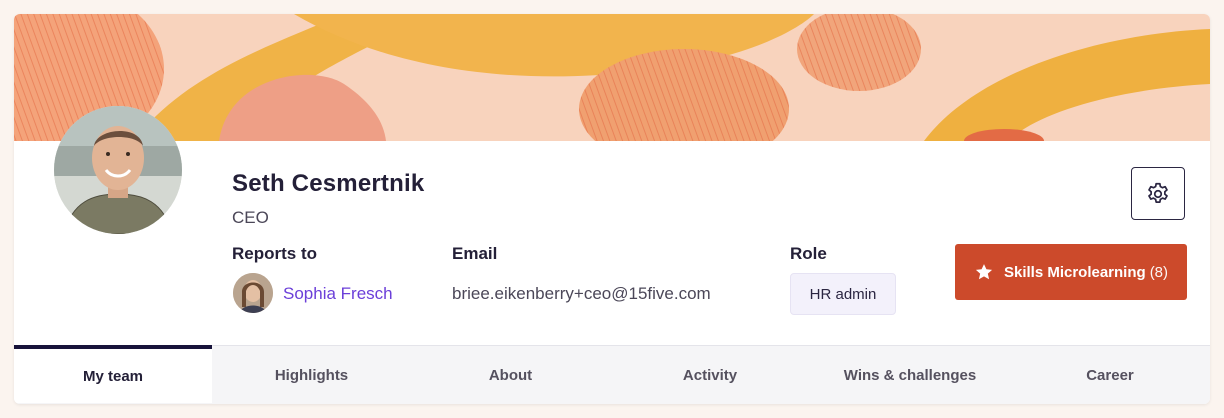 This screenshot has height=418, width=1224. I want to click on tab-my-team: My team, so click(113, 374).